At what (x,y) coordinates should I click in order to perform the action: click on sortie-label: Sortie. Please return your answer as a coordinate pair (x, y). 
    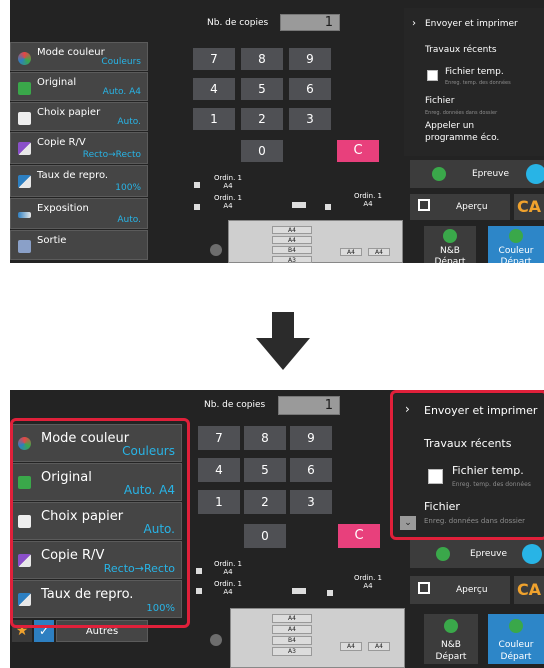
    Looking at the image, I should click on (52, 240).